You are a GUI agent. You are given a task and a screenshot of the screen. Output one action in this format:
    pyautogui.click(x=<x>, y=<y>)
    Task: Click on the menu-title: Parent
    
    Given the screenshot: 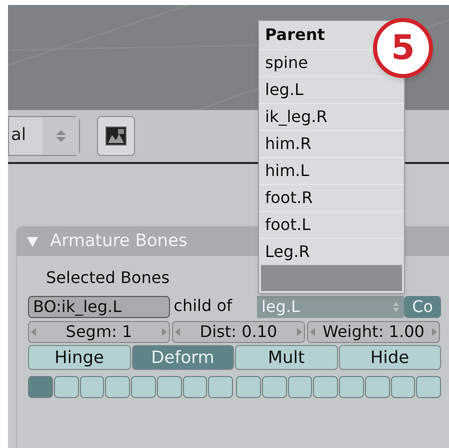 What is the action you would take?
    pyautogui.click(x=295, y=35)
    